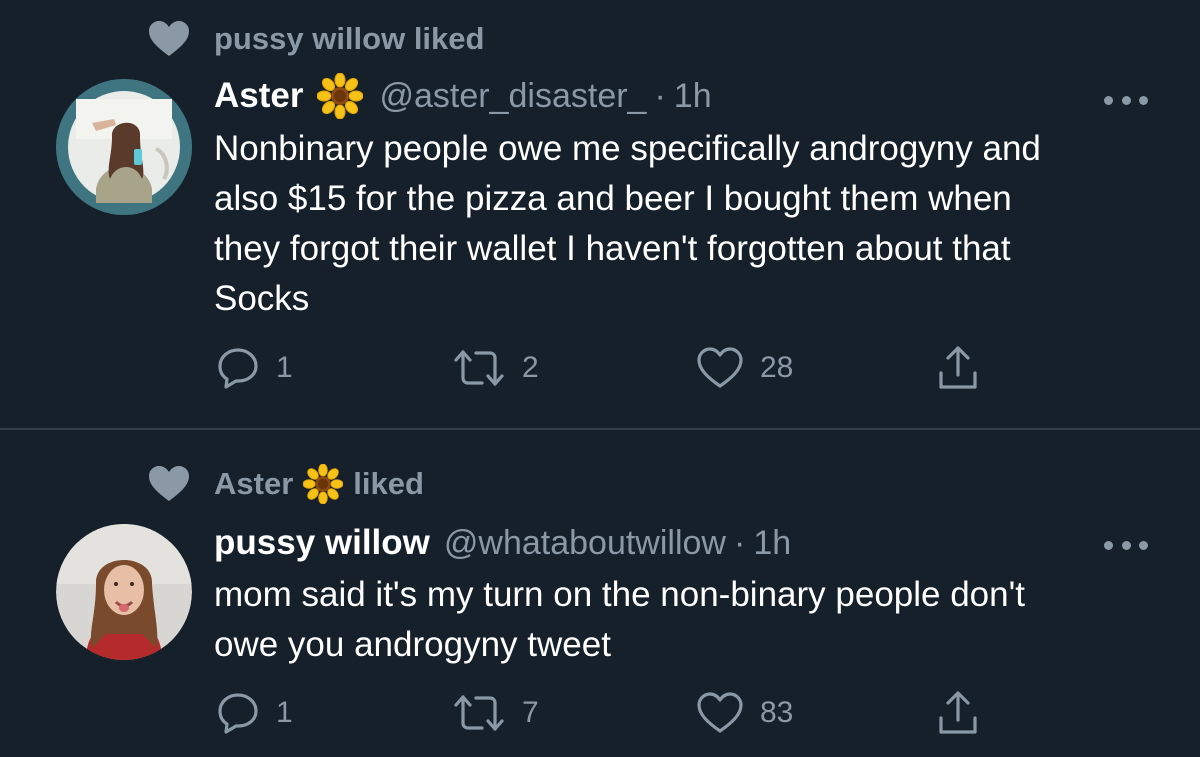 This screenshot has width=1200, height=757. I want to click on social-context-name: Aster, so click(254, 483).